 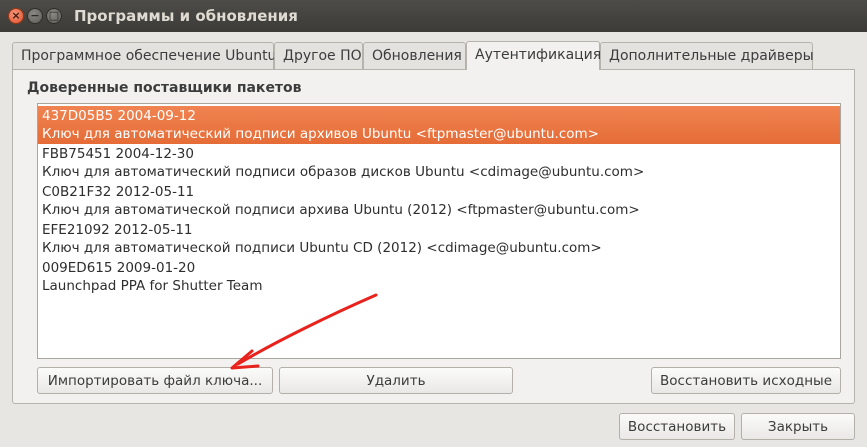 I want to click on key-description: Launchpad PPA for Shutter Team, so click(x=152, y=286).